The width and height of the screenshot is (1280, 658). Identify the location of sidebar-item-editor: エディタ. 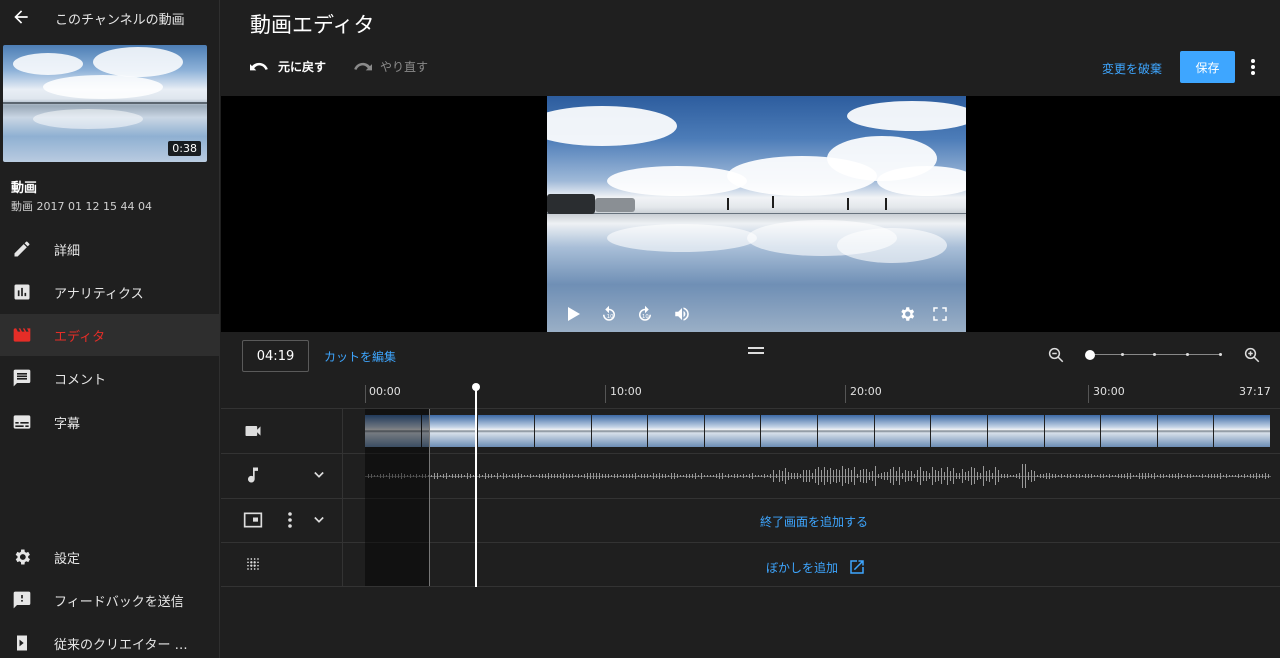
(110, 335).